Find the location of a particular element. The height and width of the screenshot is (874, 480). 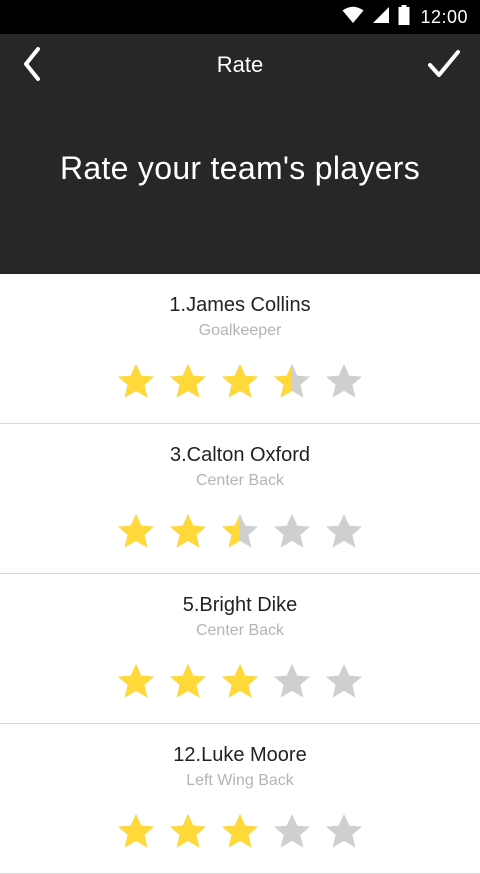

wifi-icon is located at coordinates (353, 17).